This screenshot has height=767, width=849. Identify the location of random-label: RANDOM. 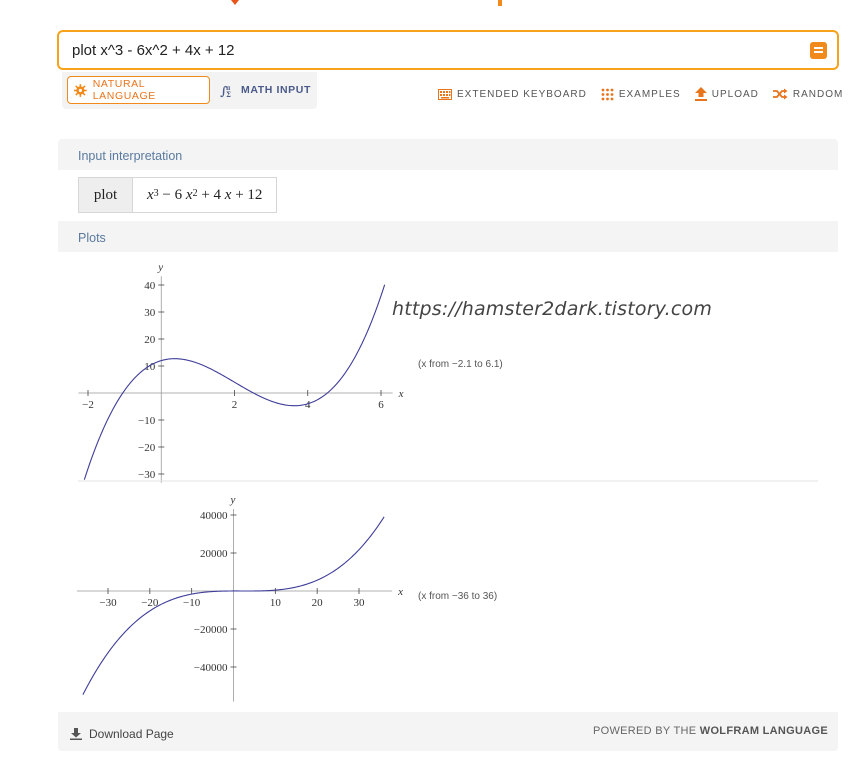
(818, 94).